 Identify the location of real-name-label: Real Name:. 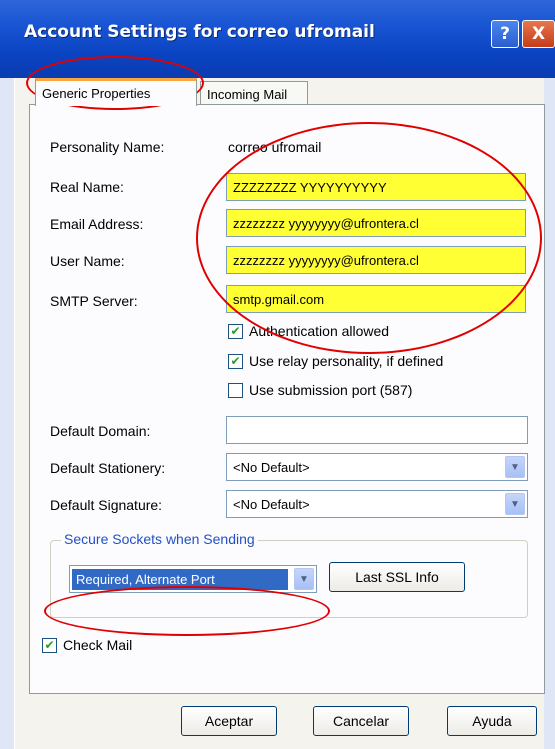
(87, 187).